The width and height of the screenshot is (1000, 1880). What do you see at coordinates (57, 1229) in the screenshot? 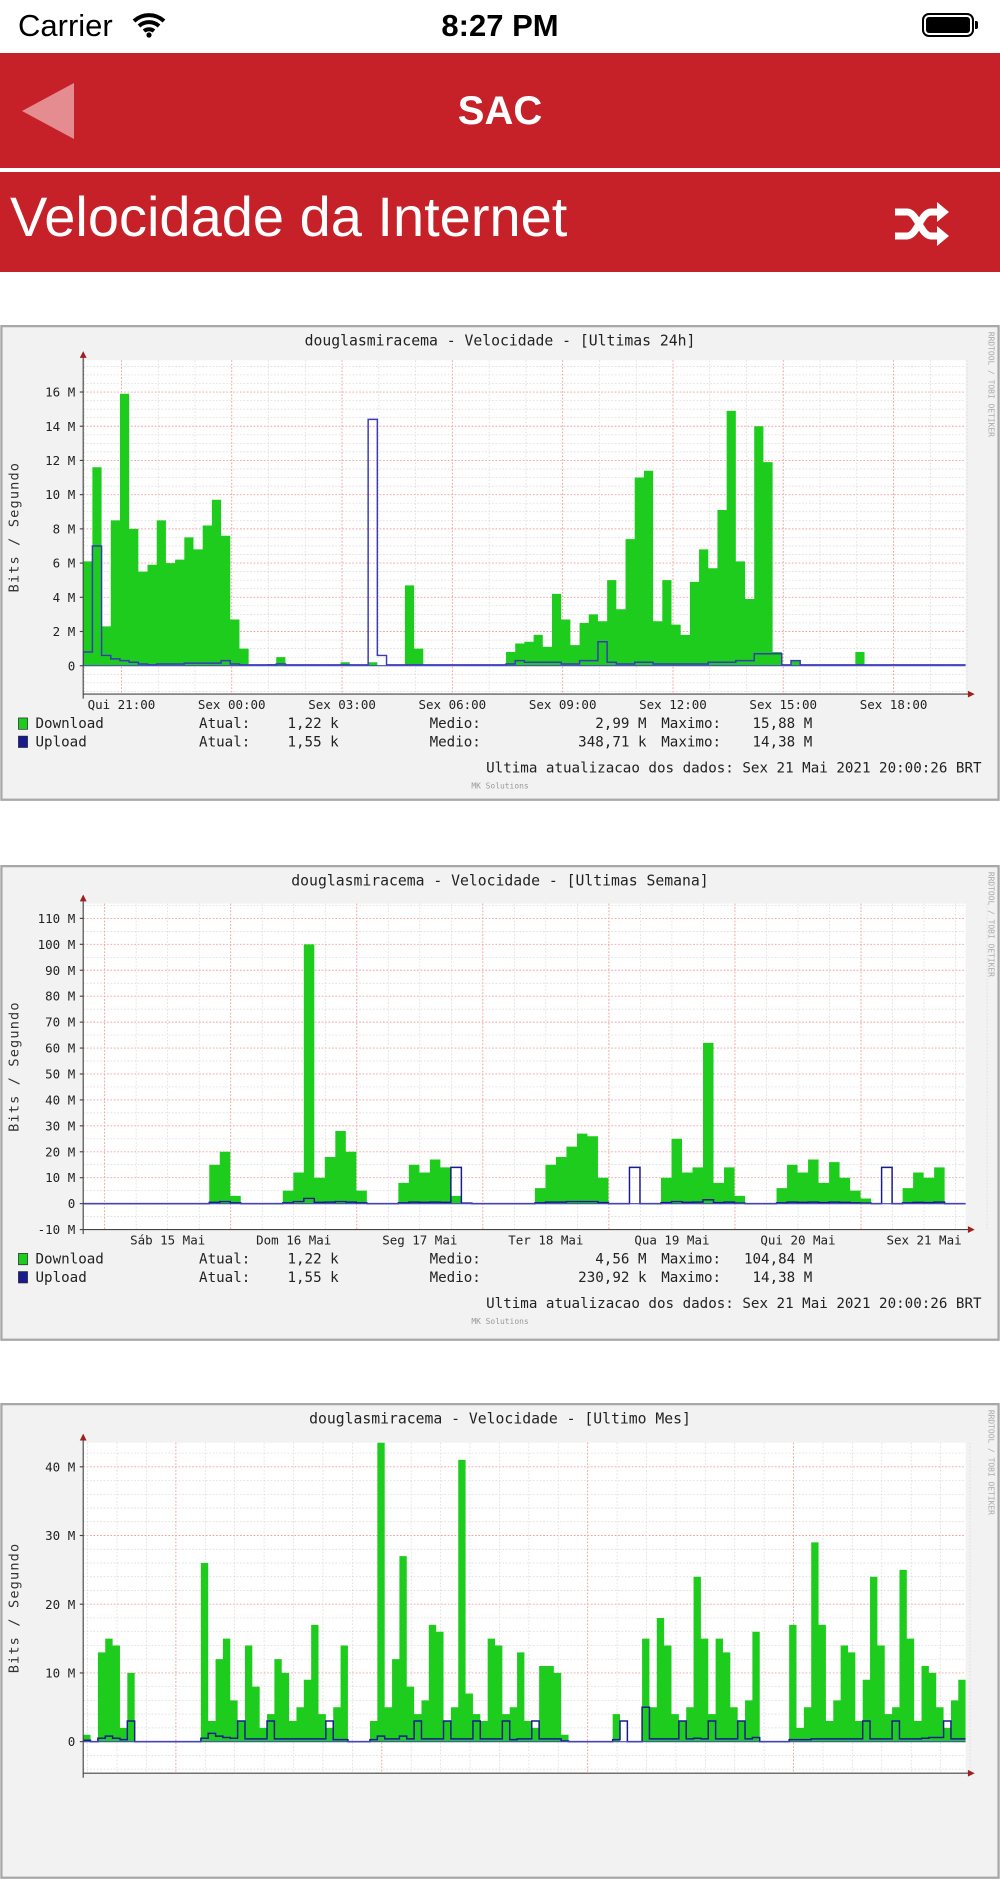
I see `y-tick-label: -10 M` at bounding box center [57, 1229].